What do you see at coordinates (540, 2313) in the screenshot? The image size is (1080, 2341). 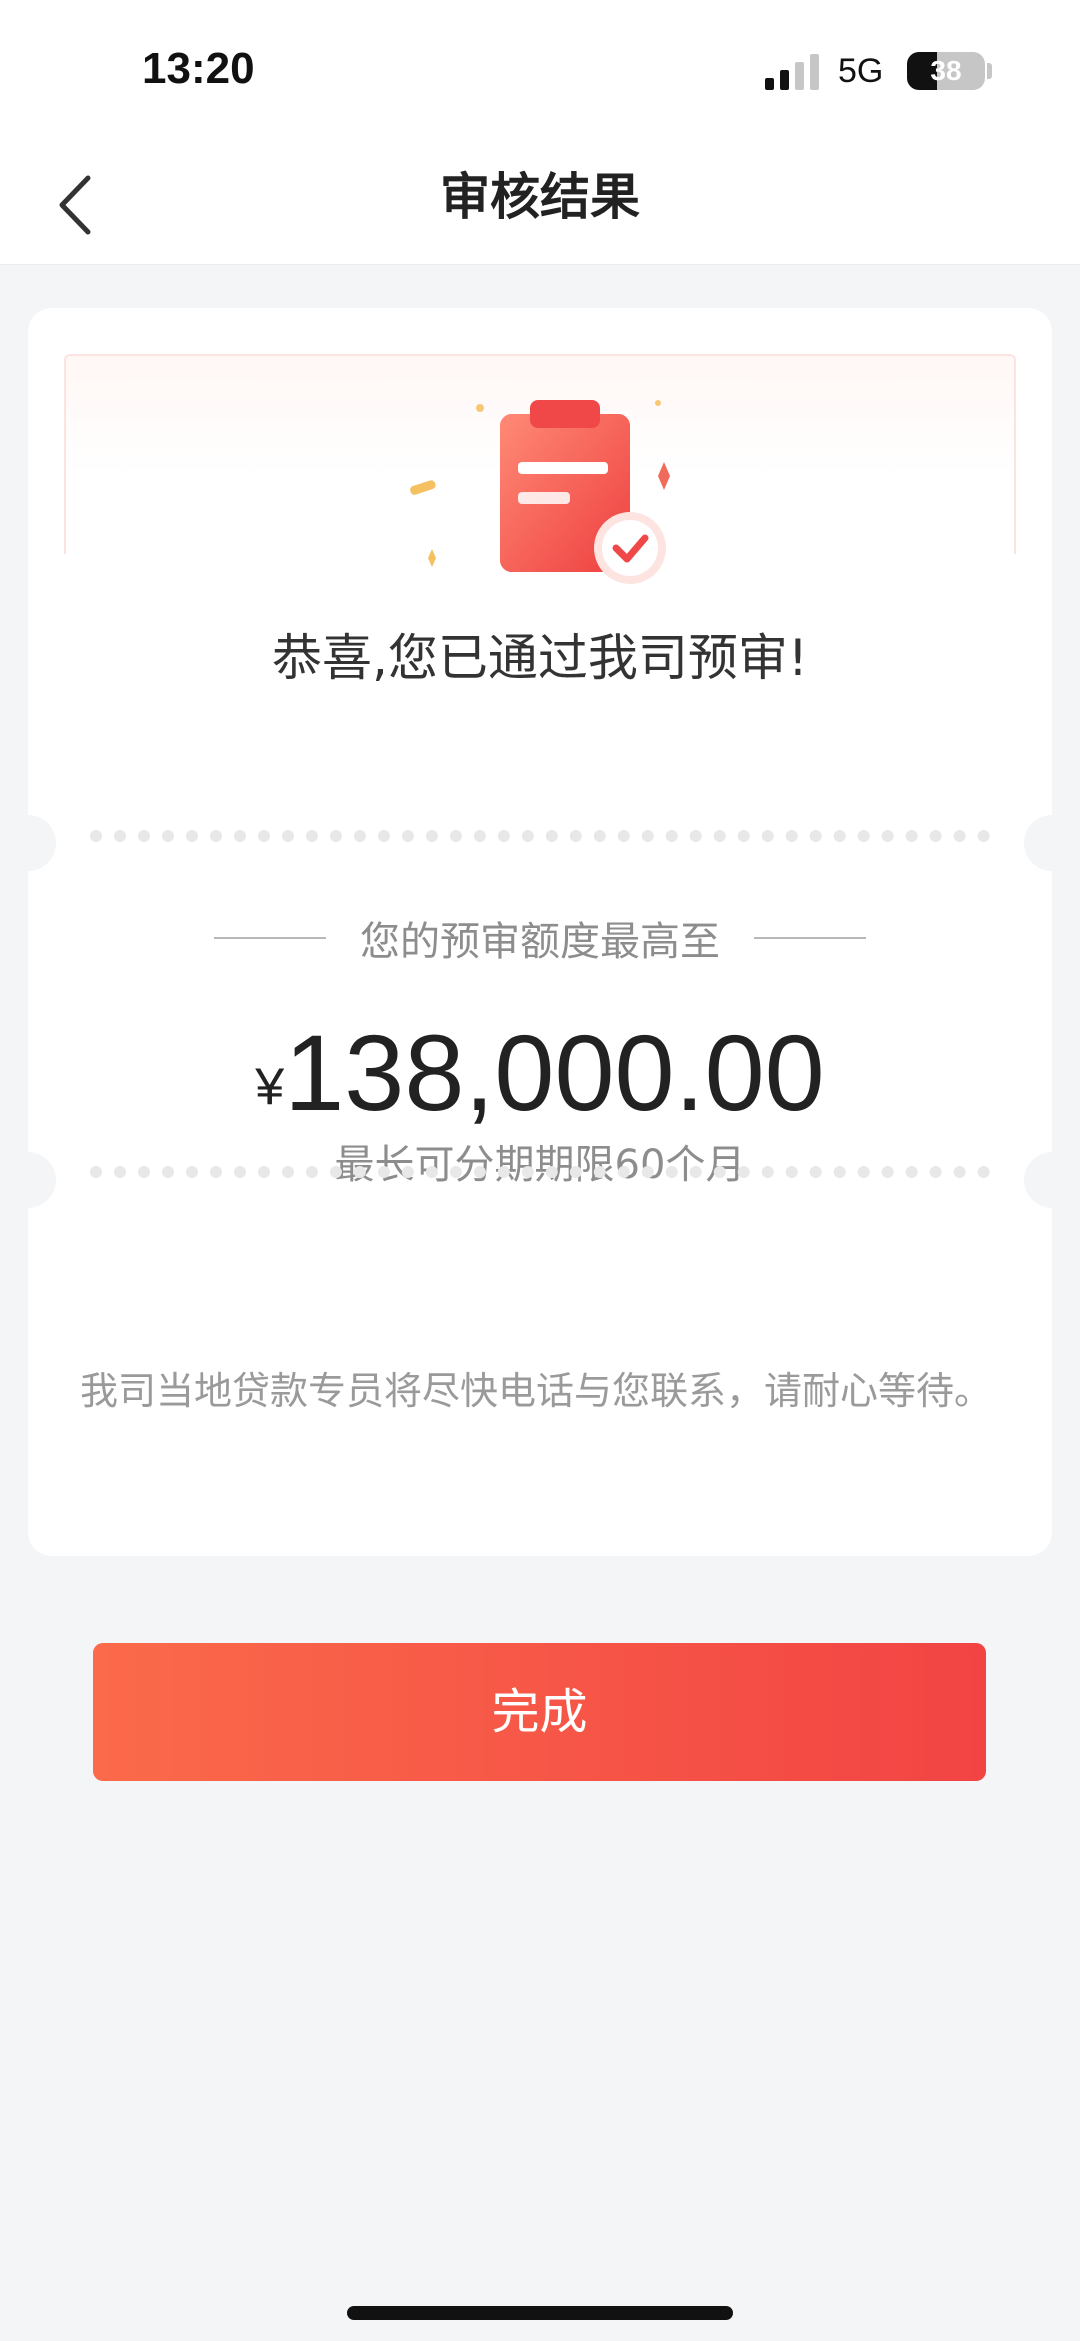 I see `home-indicator` at bounding box center [540, 2313].